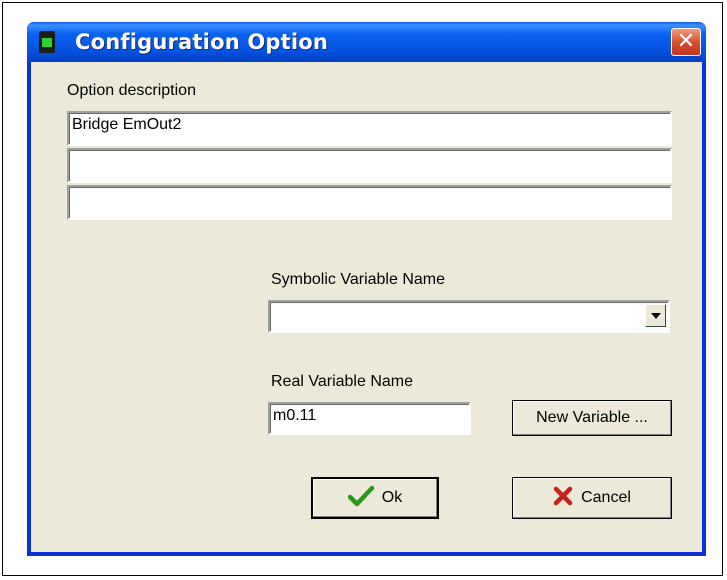  I want to click on cancel-button: Cancel, so click(592, 498).